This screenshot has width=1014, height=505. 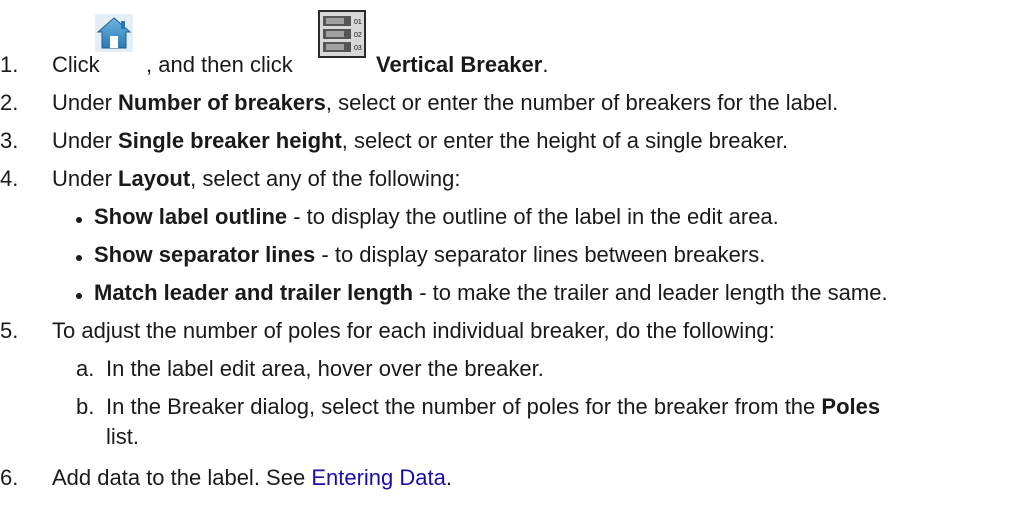 I want to click on step-bold: Layout, so click(x=154, y=178).